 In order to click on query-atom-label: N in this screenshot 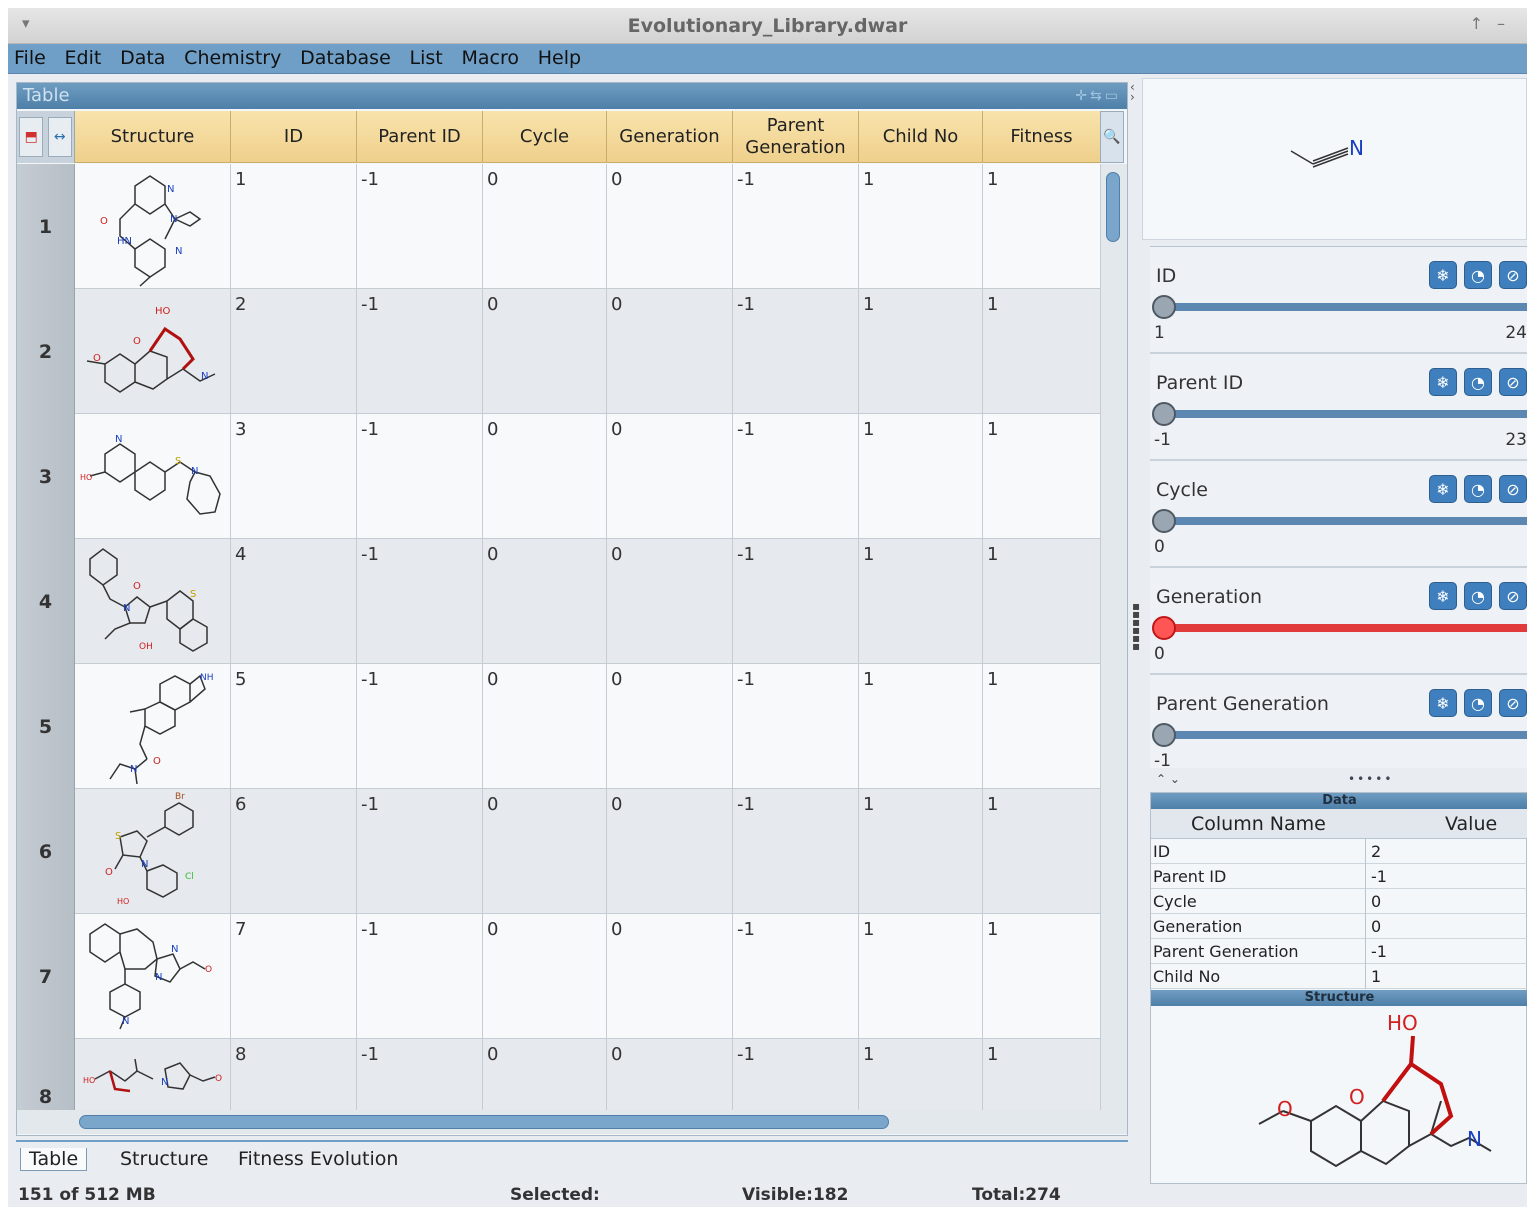, I will do `click(1356, 148)`.